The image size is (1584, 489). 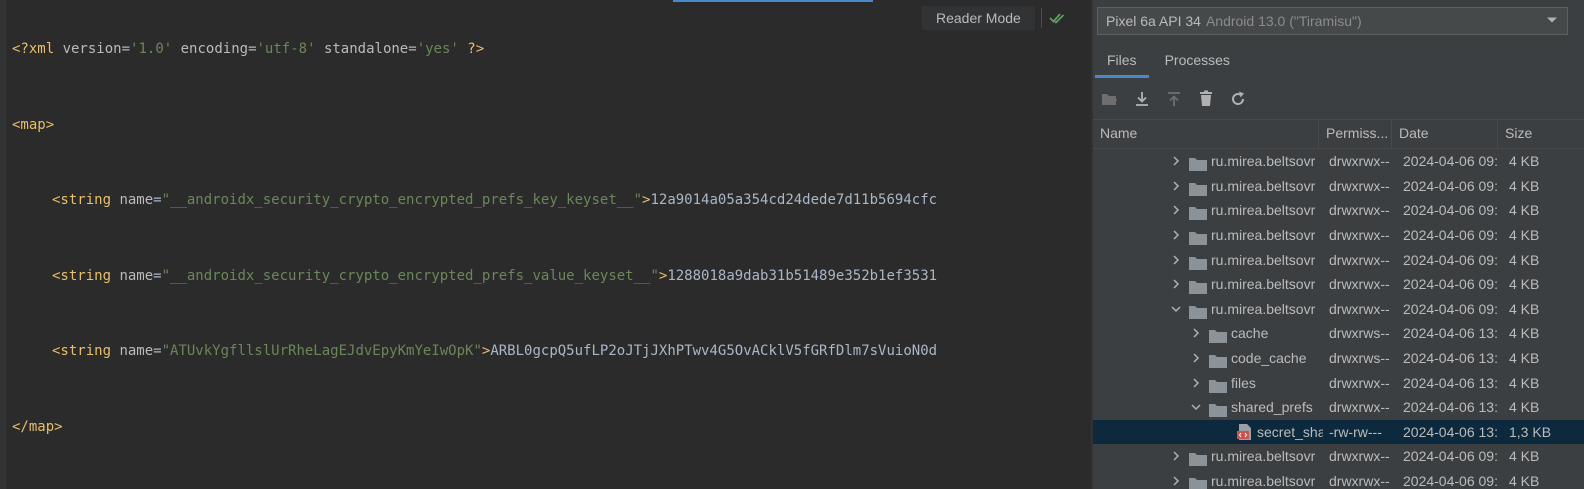 I want to click on explorer-toolbar, so click(x=1174, y=99).